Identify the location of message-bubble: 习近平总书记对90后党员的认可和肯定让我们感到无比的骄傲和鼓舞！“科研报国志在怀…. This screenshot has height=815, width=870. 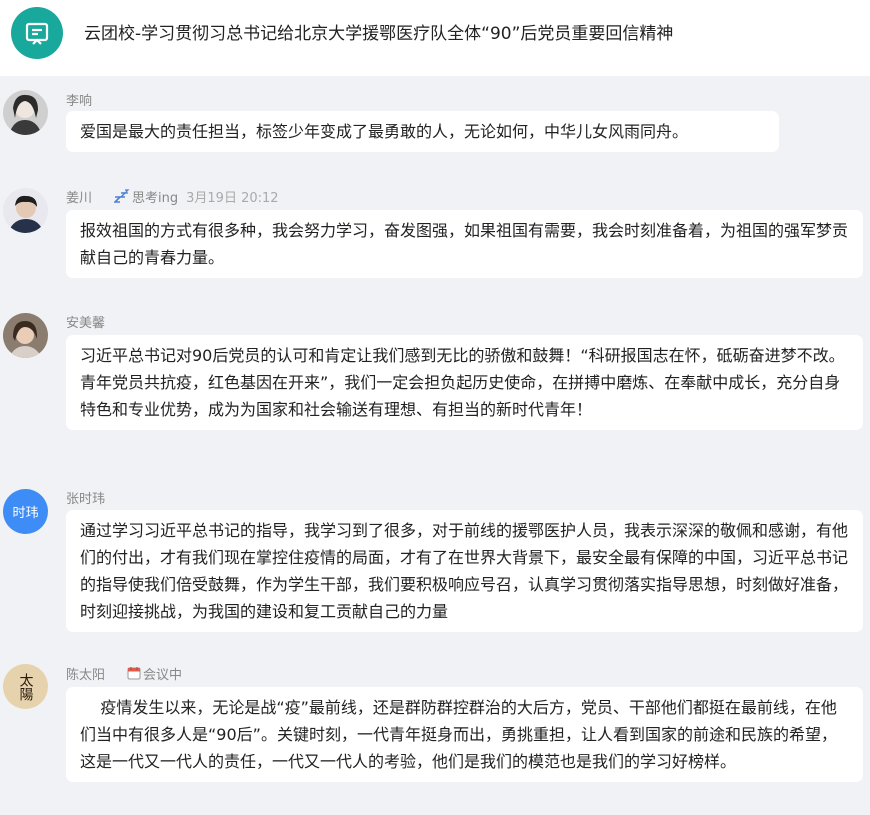
(464, 382).